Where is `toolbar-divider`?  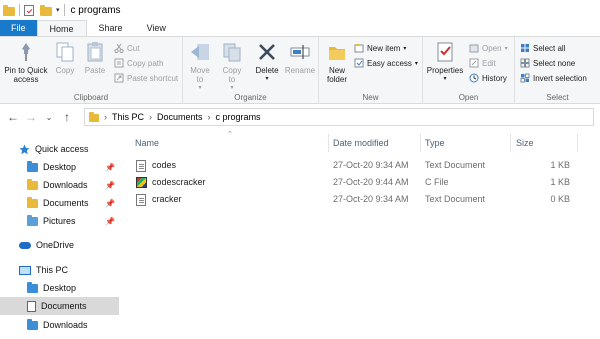 toolbar-divider is located at coordinates (19, 10).